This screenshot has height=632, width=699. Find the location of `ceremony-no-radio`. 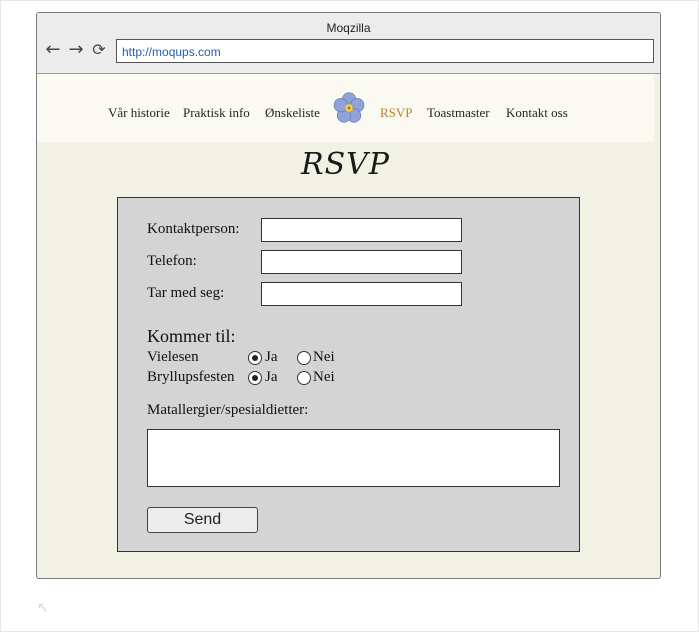

ceremony-no-radio is located at coordinates (304, 358).